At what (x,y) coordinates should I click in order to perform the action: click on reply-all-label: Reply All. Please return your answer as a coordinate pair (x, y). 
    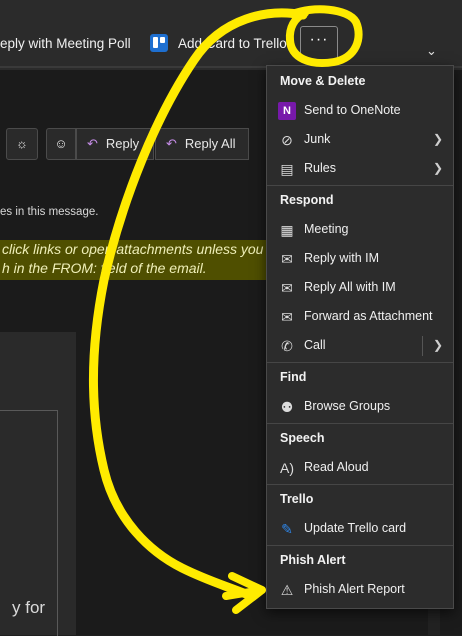
    Looking at the image, I should click on (210, 143).